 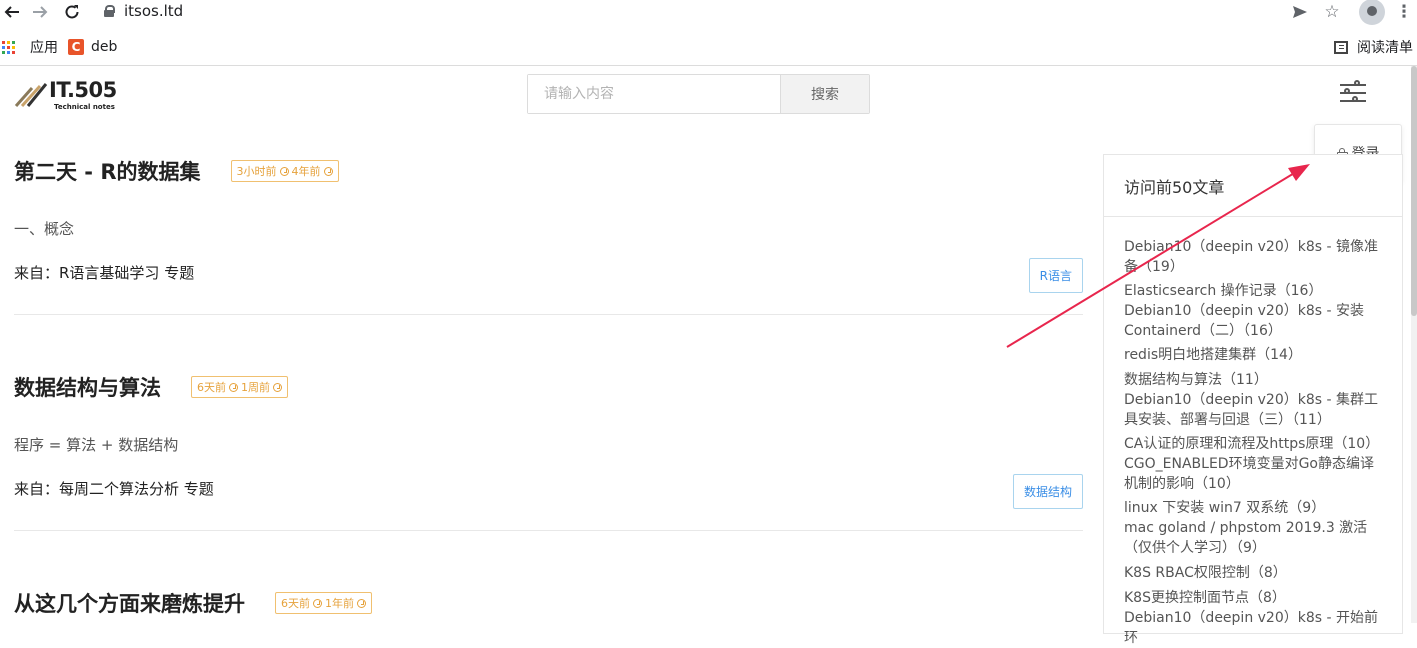 What do you see at coordinates (72, 12) in the screenshot?
I see `reload-icon` at bounding box center [72, 12].